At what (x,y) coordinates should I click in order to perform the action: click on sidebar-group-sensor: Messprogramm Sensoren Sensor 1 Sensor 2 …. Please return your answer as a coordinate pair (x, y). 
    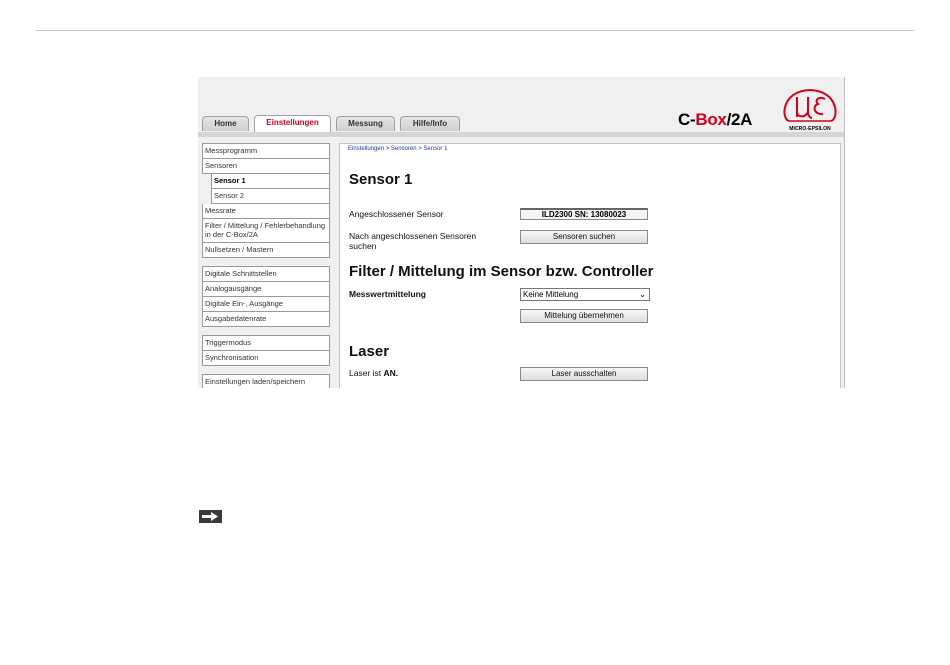
    Looking at the image, I should click on (266, 200).